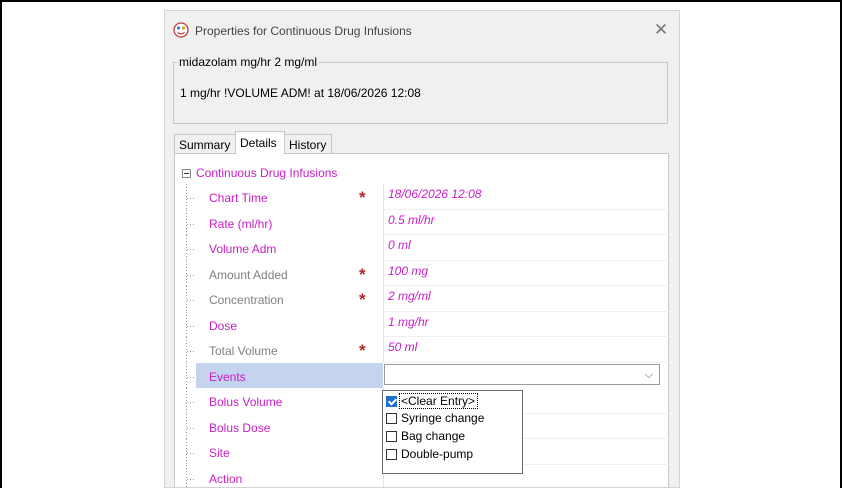 The image size is (842, 488). I want to click on property-name: Total Volume, so click(243, 351).